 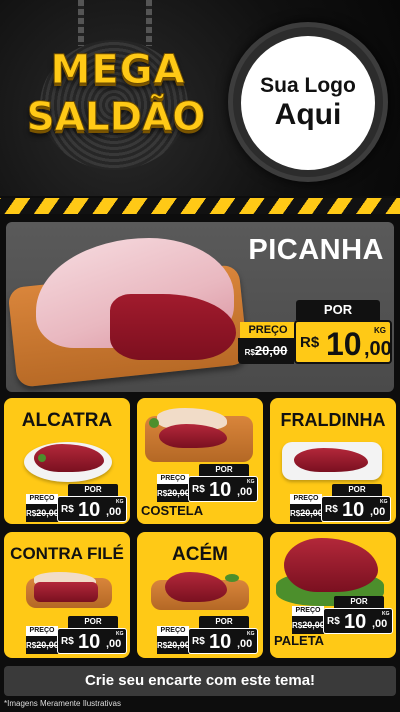 I want to click on logo-text-top: Sua Logo, so click(x=308, y=85).